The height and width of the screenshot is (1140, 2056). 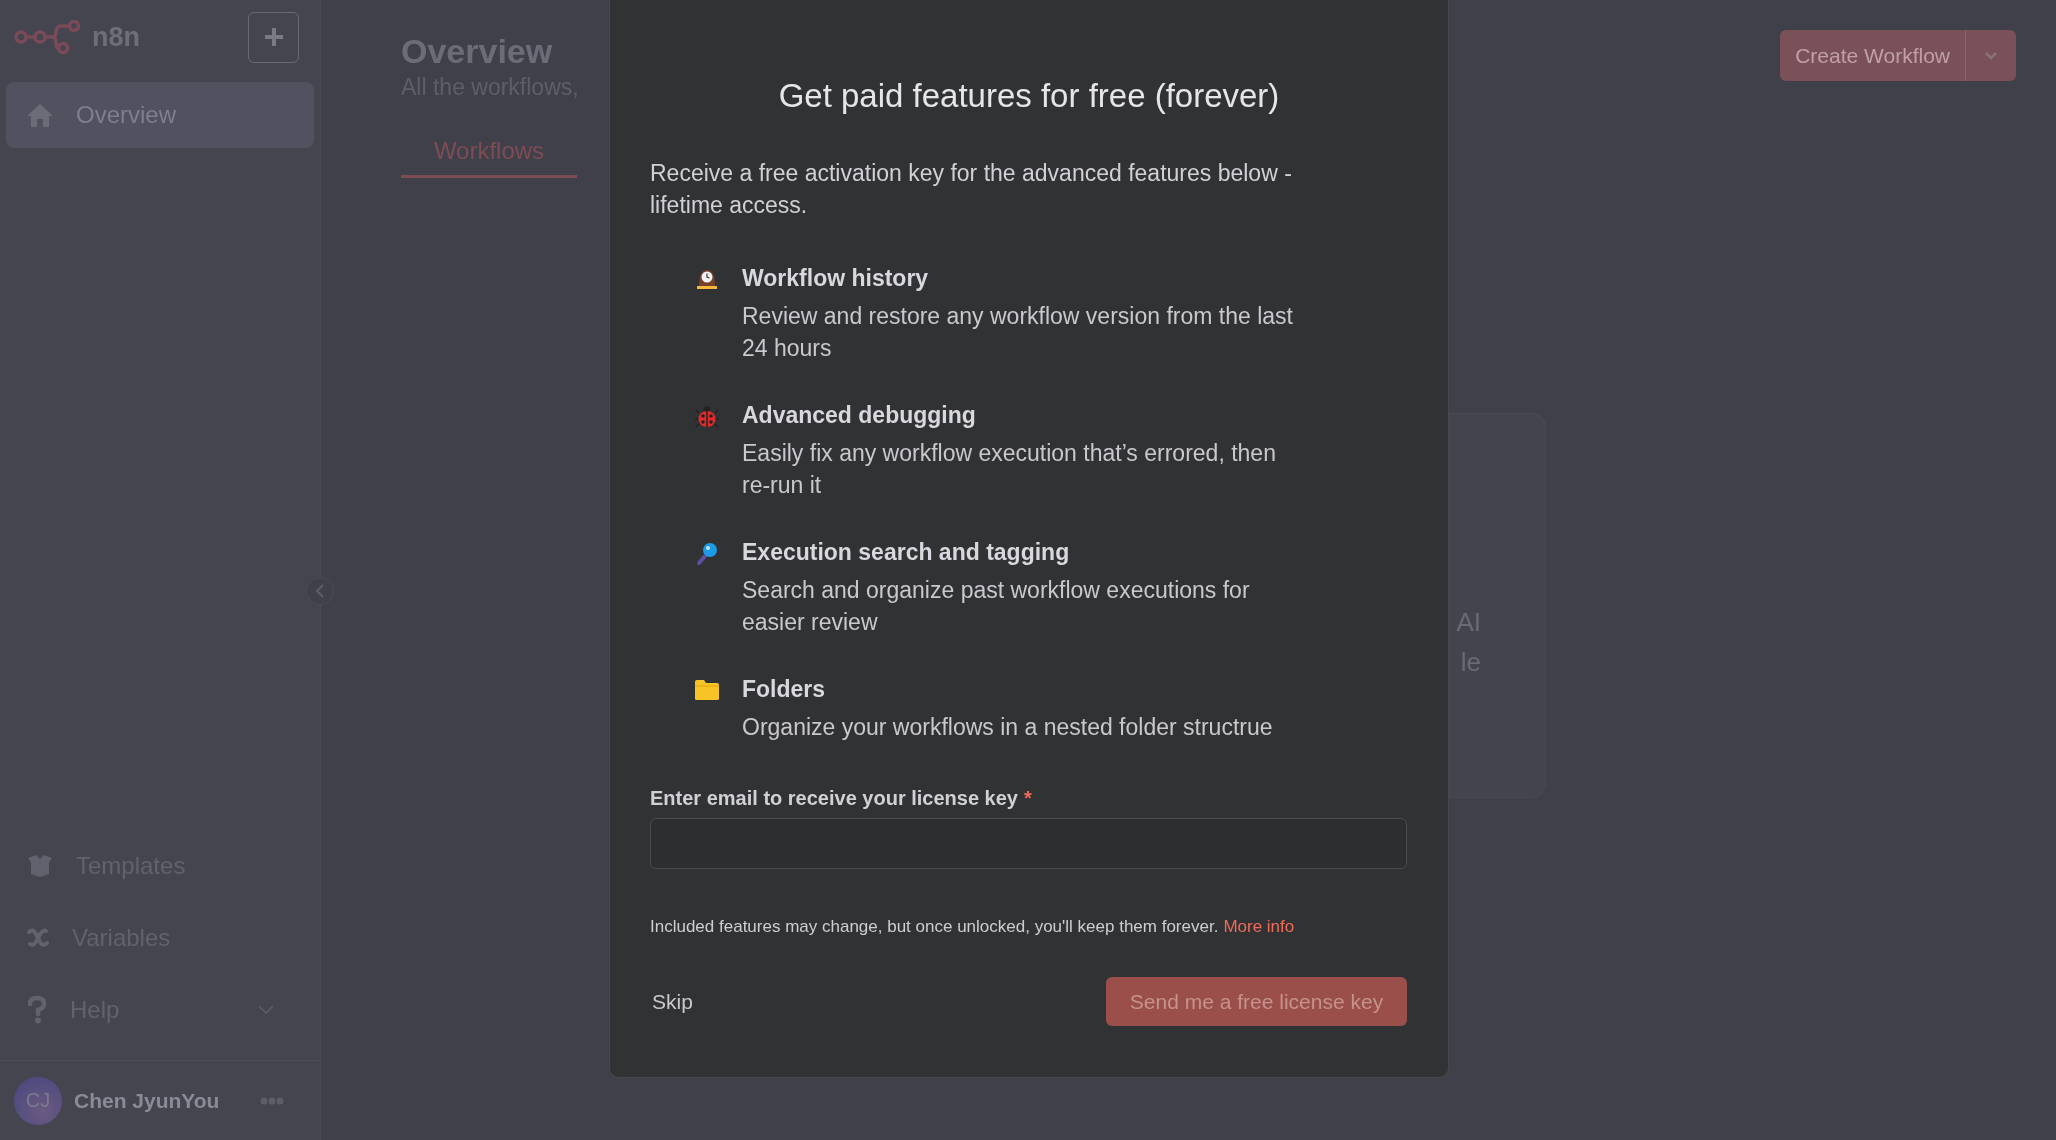 I want to click on required-mark: *, so click(x=1027, y=798).